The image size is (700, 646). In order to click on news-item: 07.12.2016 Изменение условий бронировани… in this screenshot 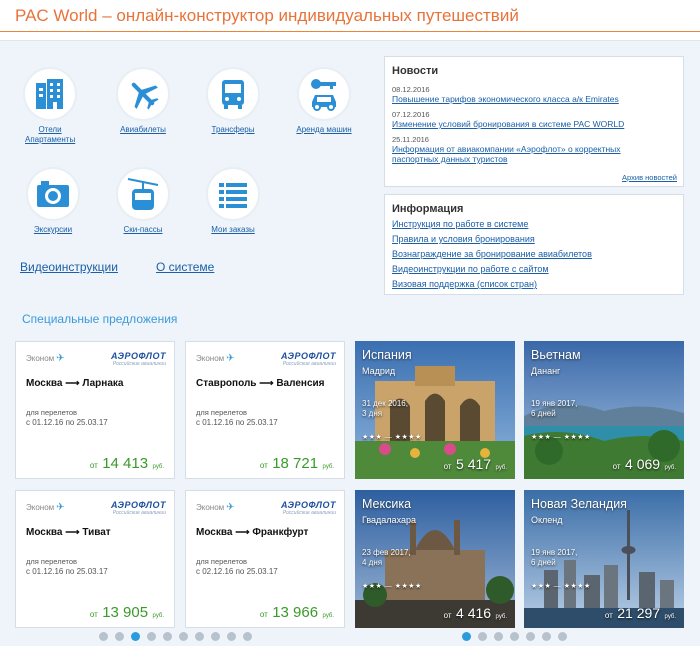, I will do `click(534, 119)`.